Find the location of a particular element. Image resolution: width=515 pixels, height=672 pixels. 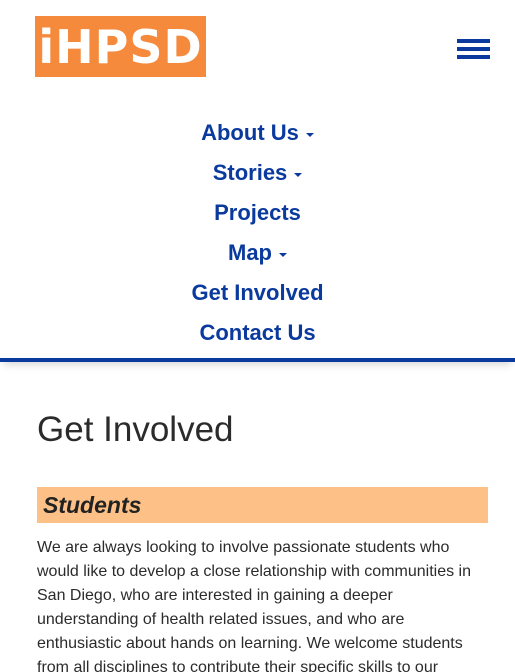

nav-item-map: Map is located at coordinates (257, 253).